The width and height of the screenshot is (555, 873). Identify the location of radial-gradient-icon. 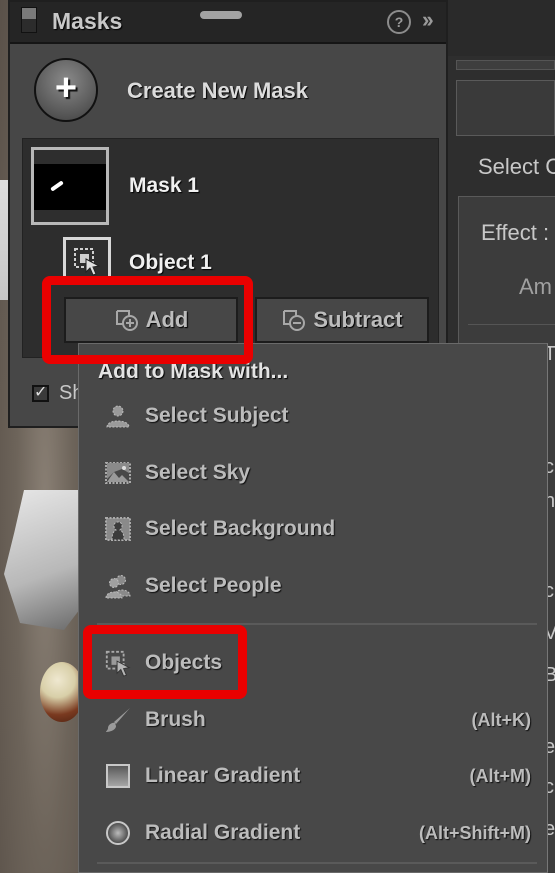
(118, 833).